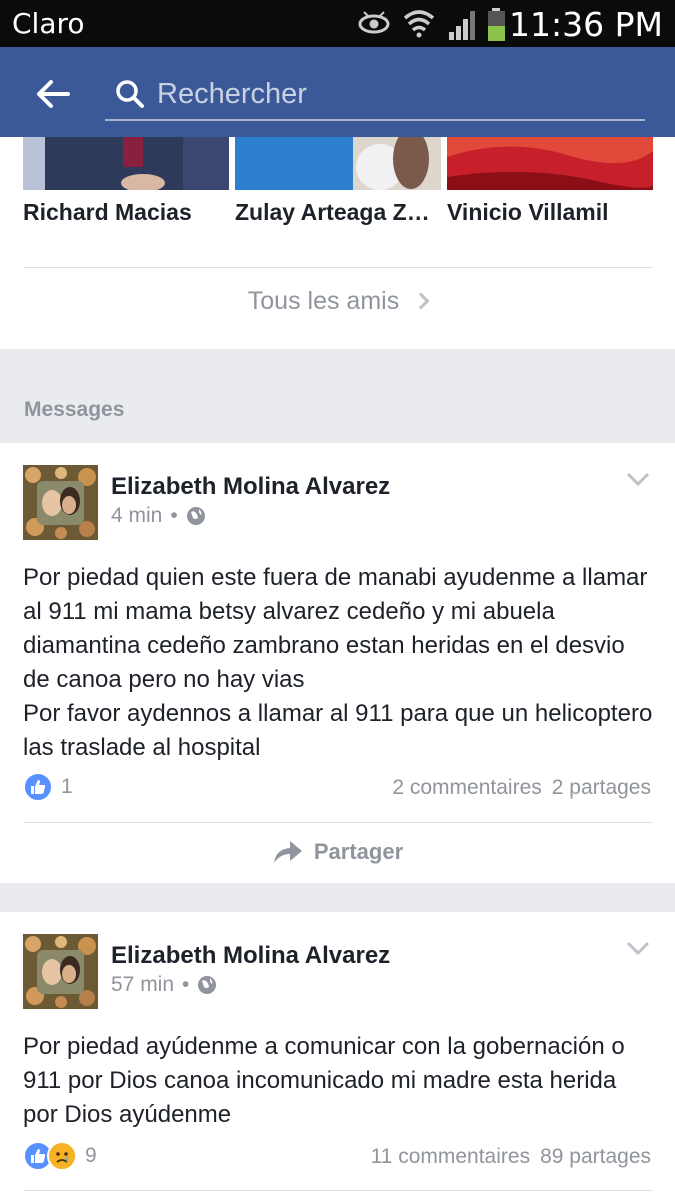 The width and height of the screenshot is (675, 1200). What do you see at coordinates (91, 1155) in the screenshot?
I see `reaction-count: 9` at bounding box center [91, 1155].